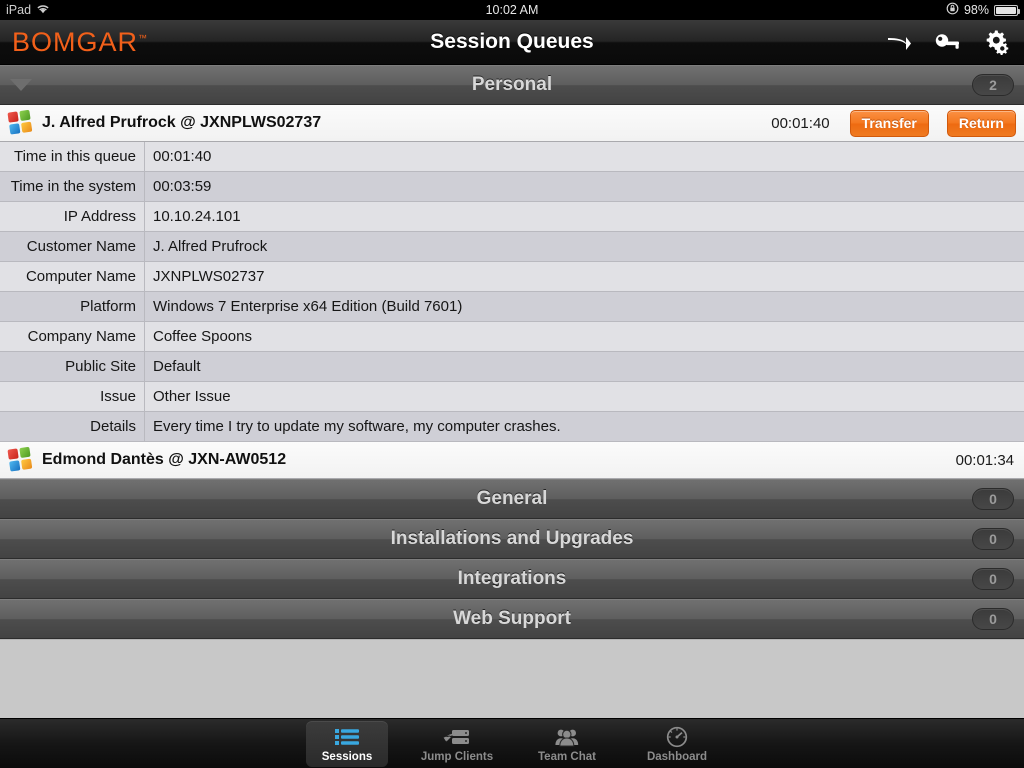 The width and height of the screenshot is (1024, 768). I want to click on bomgar-logo: BOMGAR™, so click(80, 41).